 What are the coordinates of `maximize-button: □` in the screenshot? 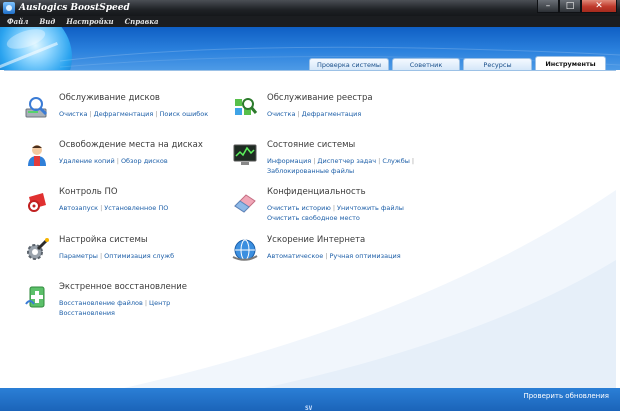 It's located at (570, 6).